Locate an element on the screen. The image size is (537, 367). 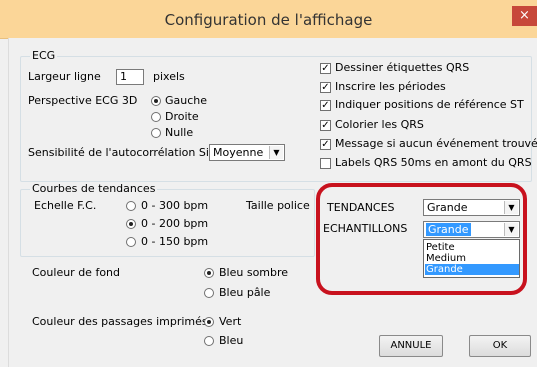
checkbox-label-qrs-labels: Dessiner étiquettes QRS is located at coordinates (402, 67).